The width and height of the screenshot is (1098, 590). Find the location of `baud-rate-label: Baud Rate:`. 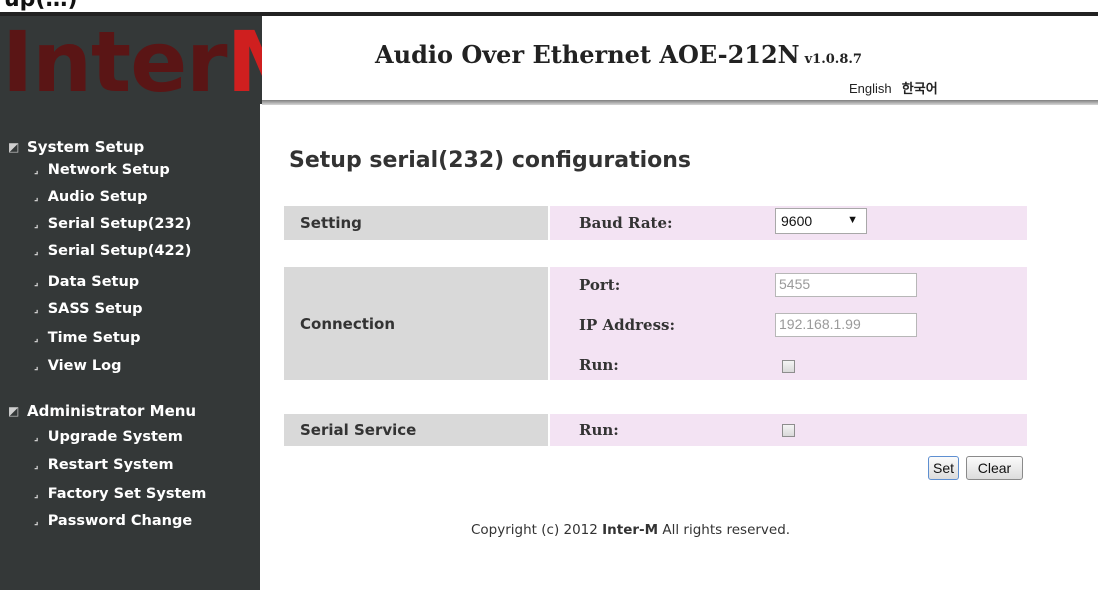

baud-rate-label: Baud Rate: is located at coordinates (626, 223).